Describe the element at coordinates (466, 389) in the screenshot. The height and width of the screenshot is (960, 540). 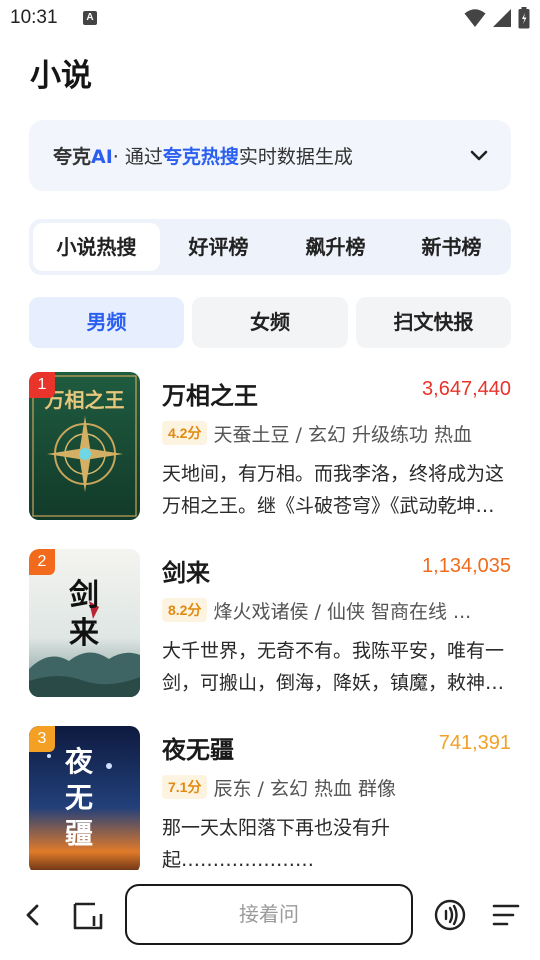
I see `hot-count: 3,647,440` at that location.